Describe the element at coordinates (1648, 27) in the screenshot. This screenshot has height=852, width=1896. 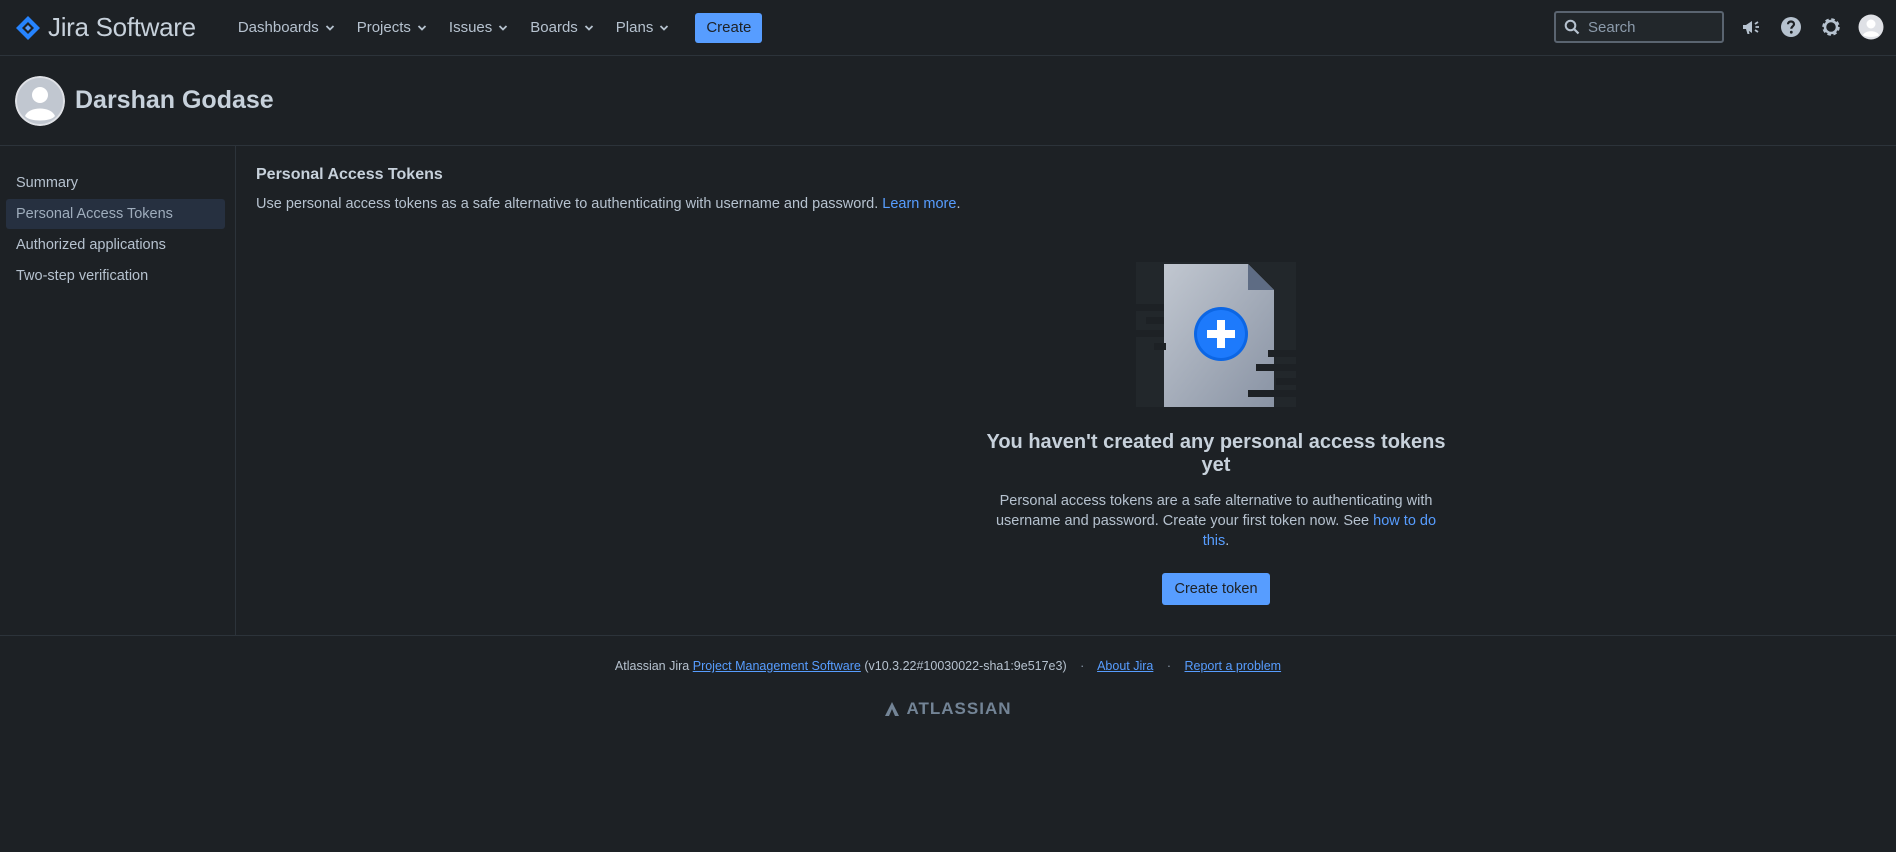
I see `search-input` at that location.